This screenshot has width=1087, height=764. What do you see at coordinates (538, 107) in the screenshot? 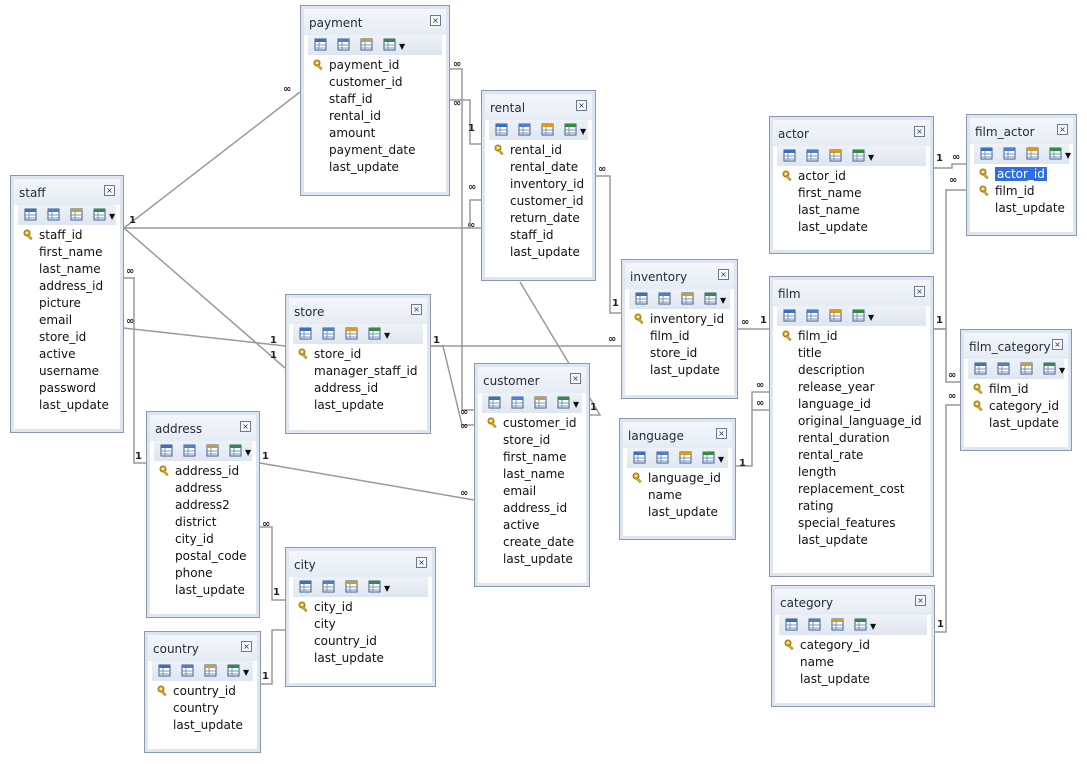
I see `table-header: rental ×` at bounding box center [538, 107].